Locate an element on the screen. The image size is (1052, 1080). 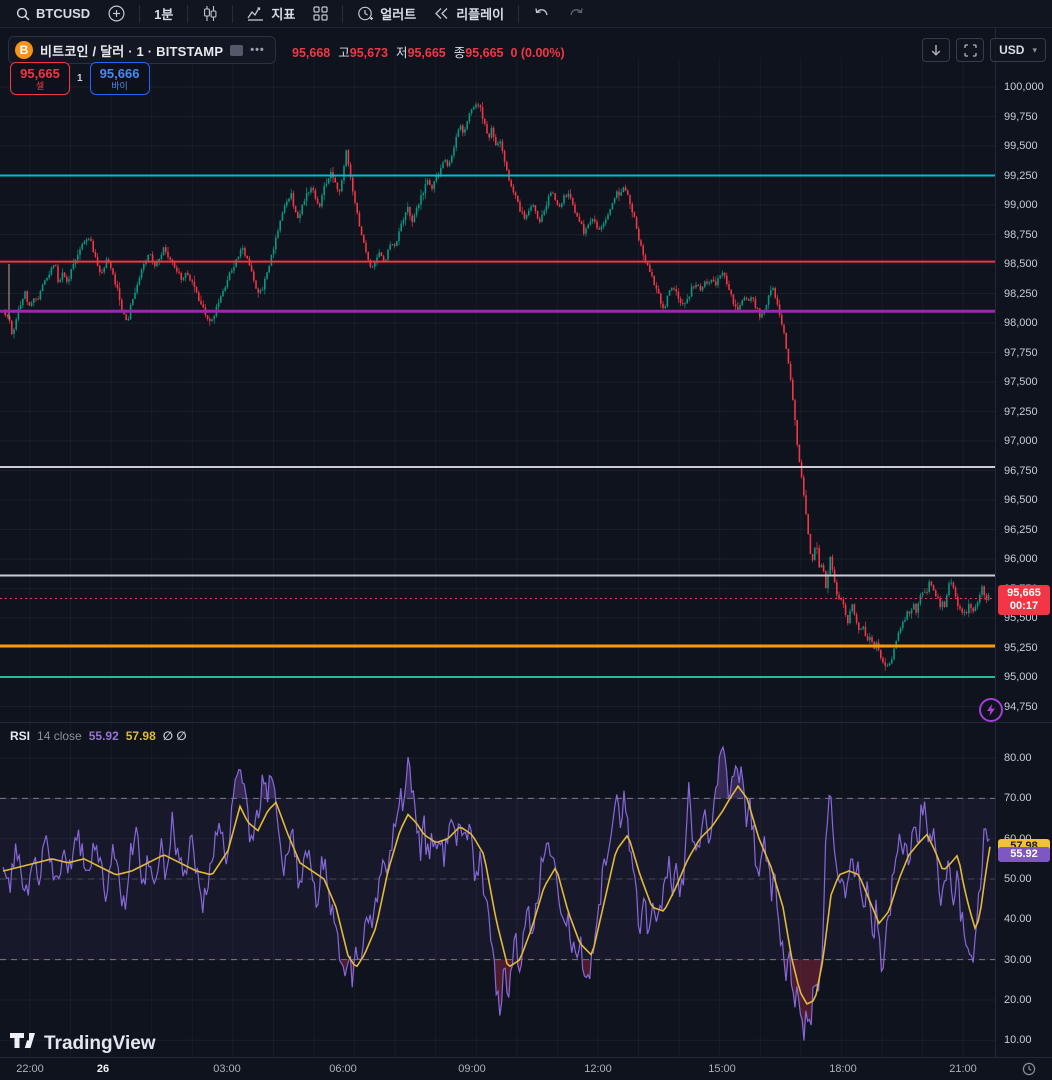
open-value: 95,668 is located at coordinates (311, 53).